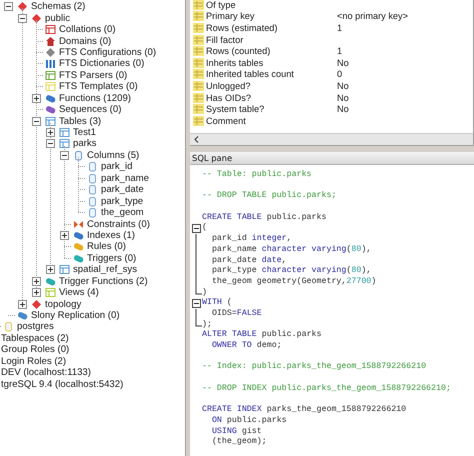 The width and height of the screenshot is (474, 456). What do you see at coordinates (87, 30) in the screenshot?
I see `collation-tree-item: Collations (0)` at bounding box center [87, 30].